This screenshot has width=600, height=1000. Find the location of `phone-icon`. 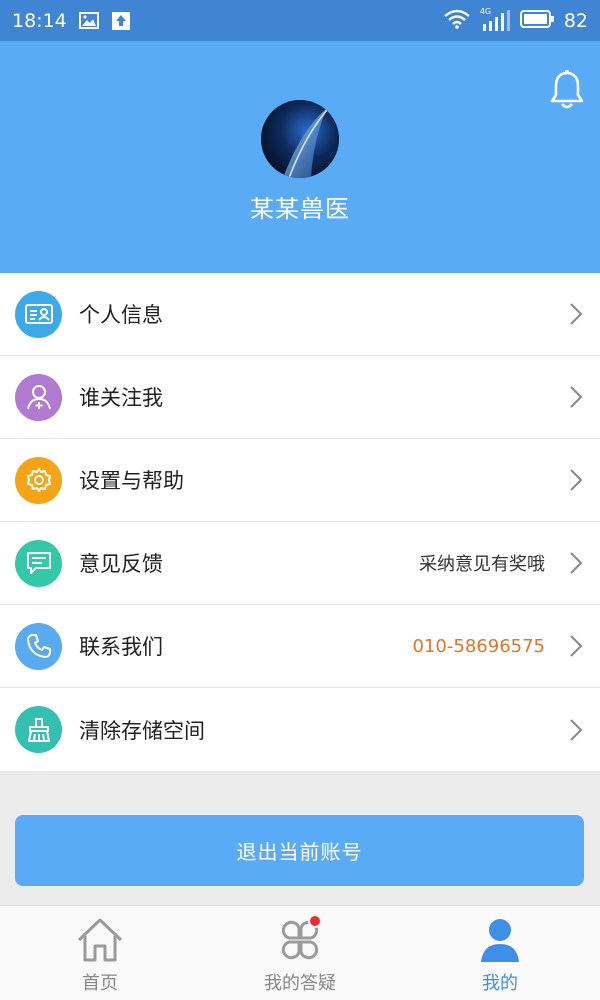

phone-icon is located at coordinates (38, 646).